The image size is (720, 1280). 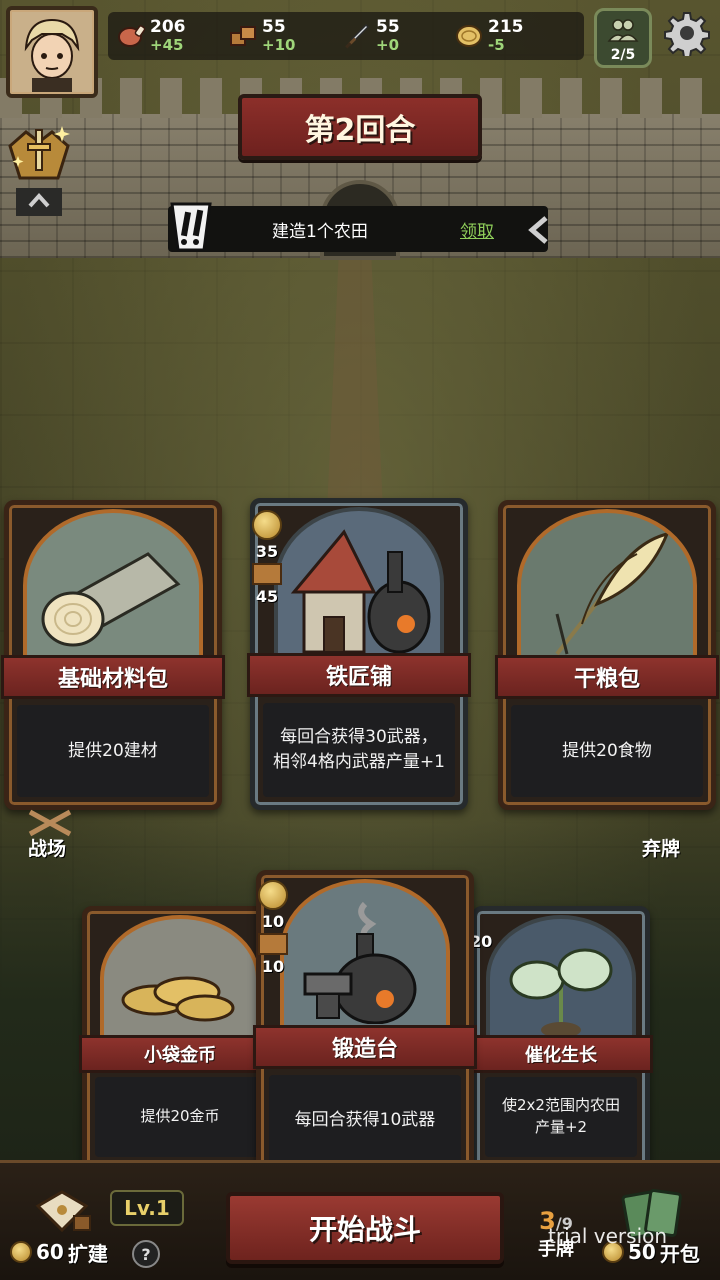 I want to click on card-cost: 35 45, so click(x=267, y=558).